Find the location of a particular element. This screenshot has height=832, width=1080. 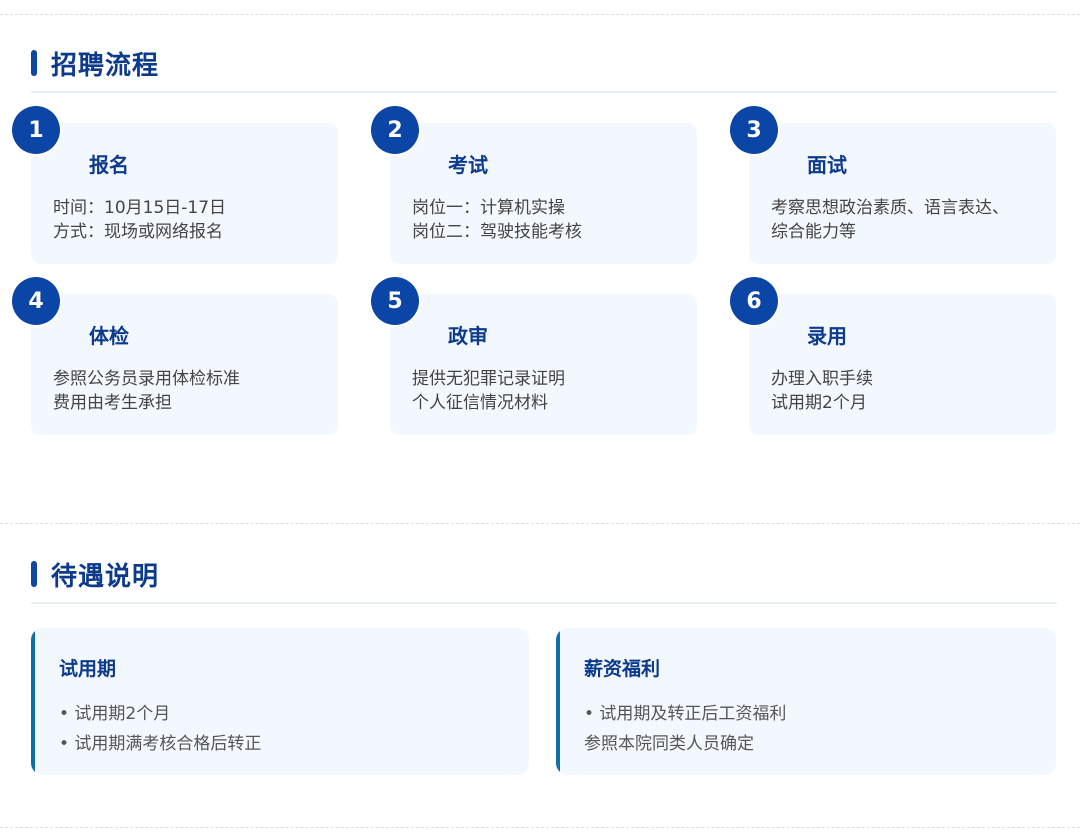

step-card-6: 录用 办理入职手续 试用期2个月 is located at coordinates (902, 364).